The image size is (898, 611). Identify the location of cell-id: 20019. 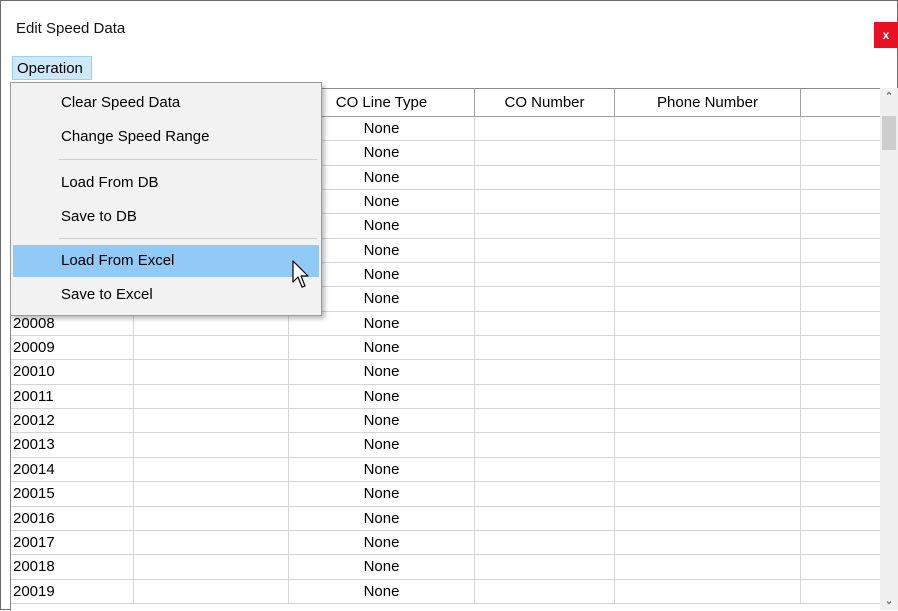
(72, 591).